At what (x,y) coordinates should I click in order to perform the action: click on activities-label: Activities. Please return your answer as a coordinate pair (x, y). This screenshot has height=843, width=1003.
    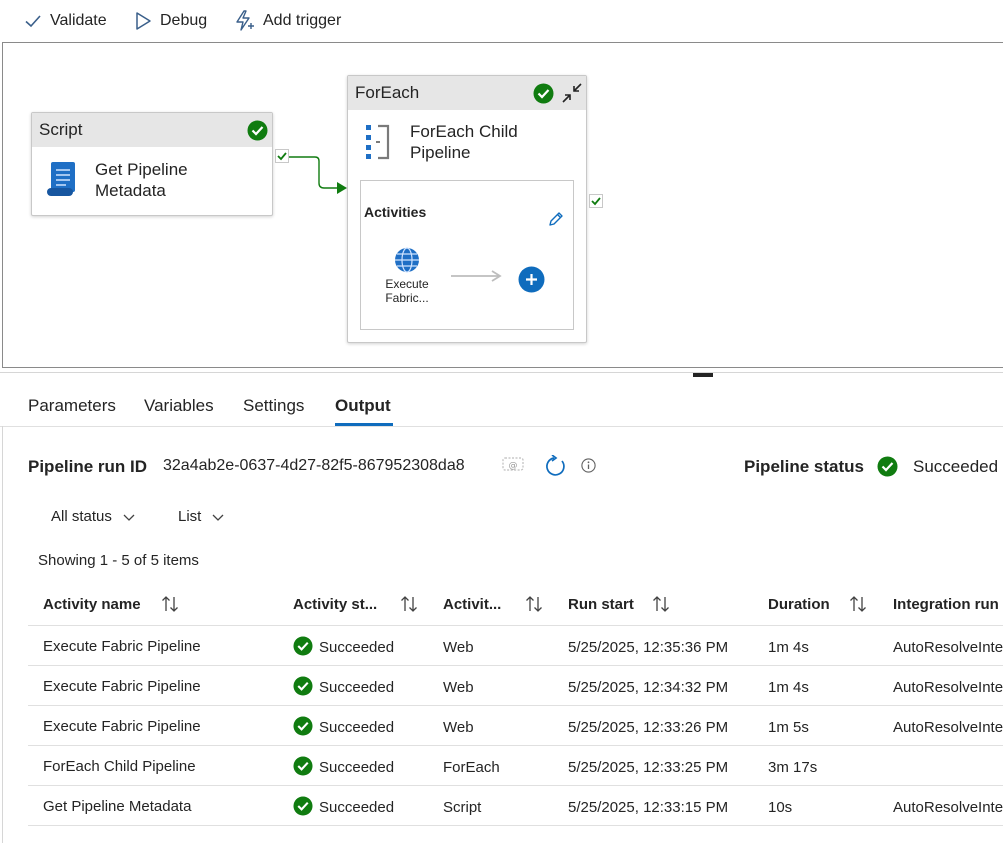
    Looking at the image, I should click on (395, 212).